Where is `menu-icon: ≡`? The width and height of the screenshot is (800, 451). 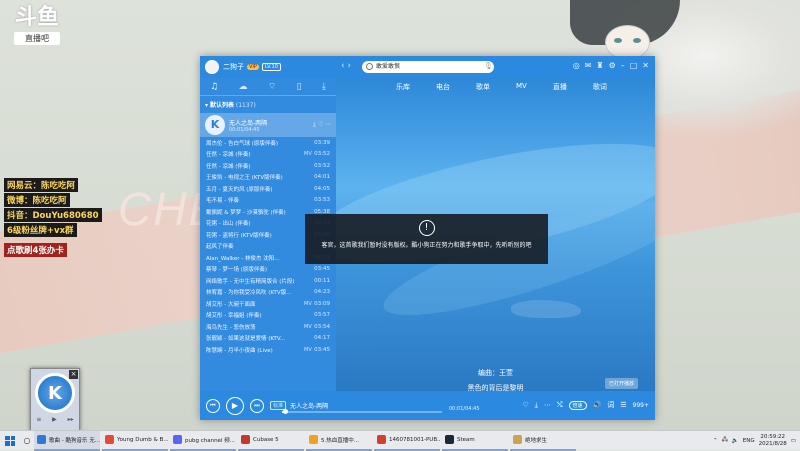 menu-icon: ≡ is located at coordinates (38, 419).